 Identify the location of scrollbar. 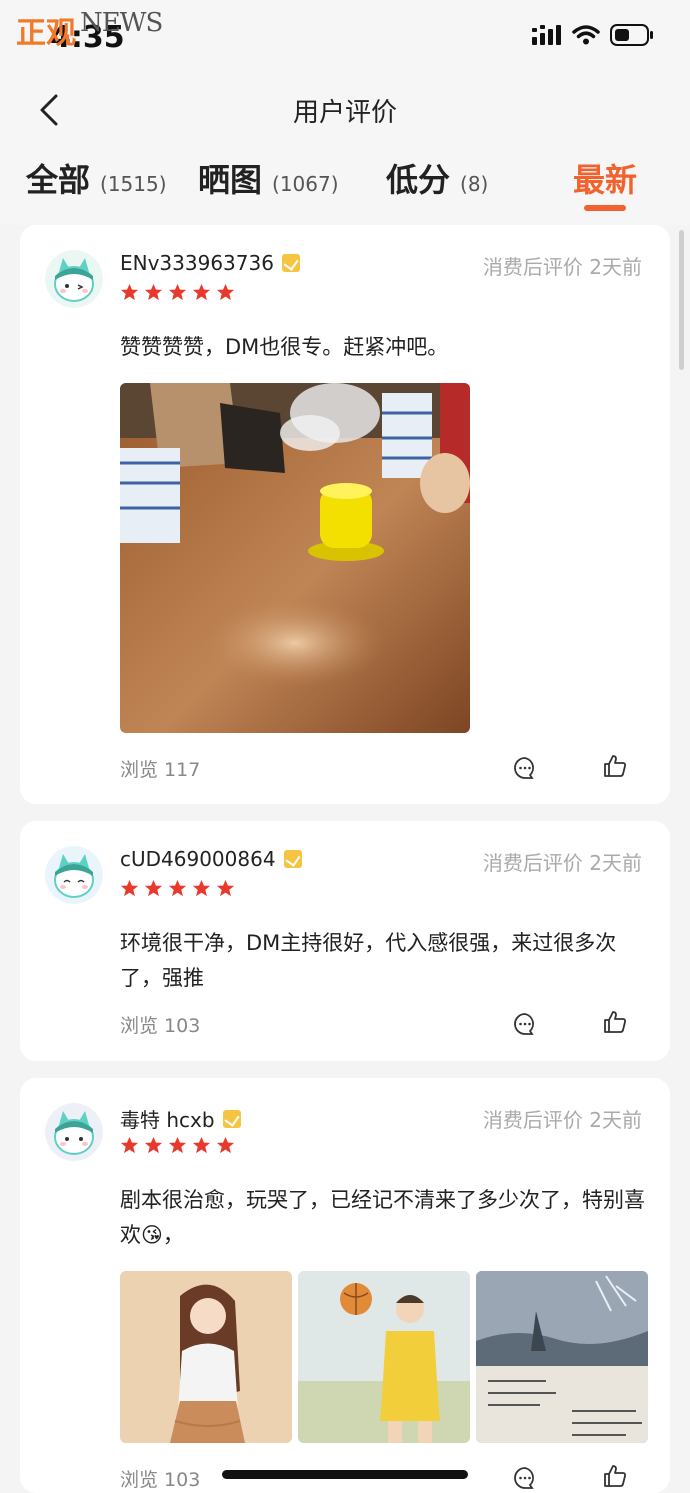
(681, 300).